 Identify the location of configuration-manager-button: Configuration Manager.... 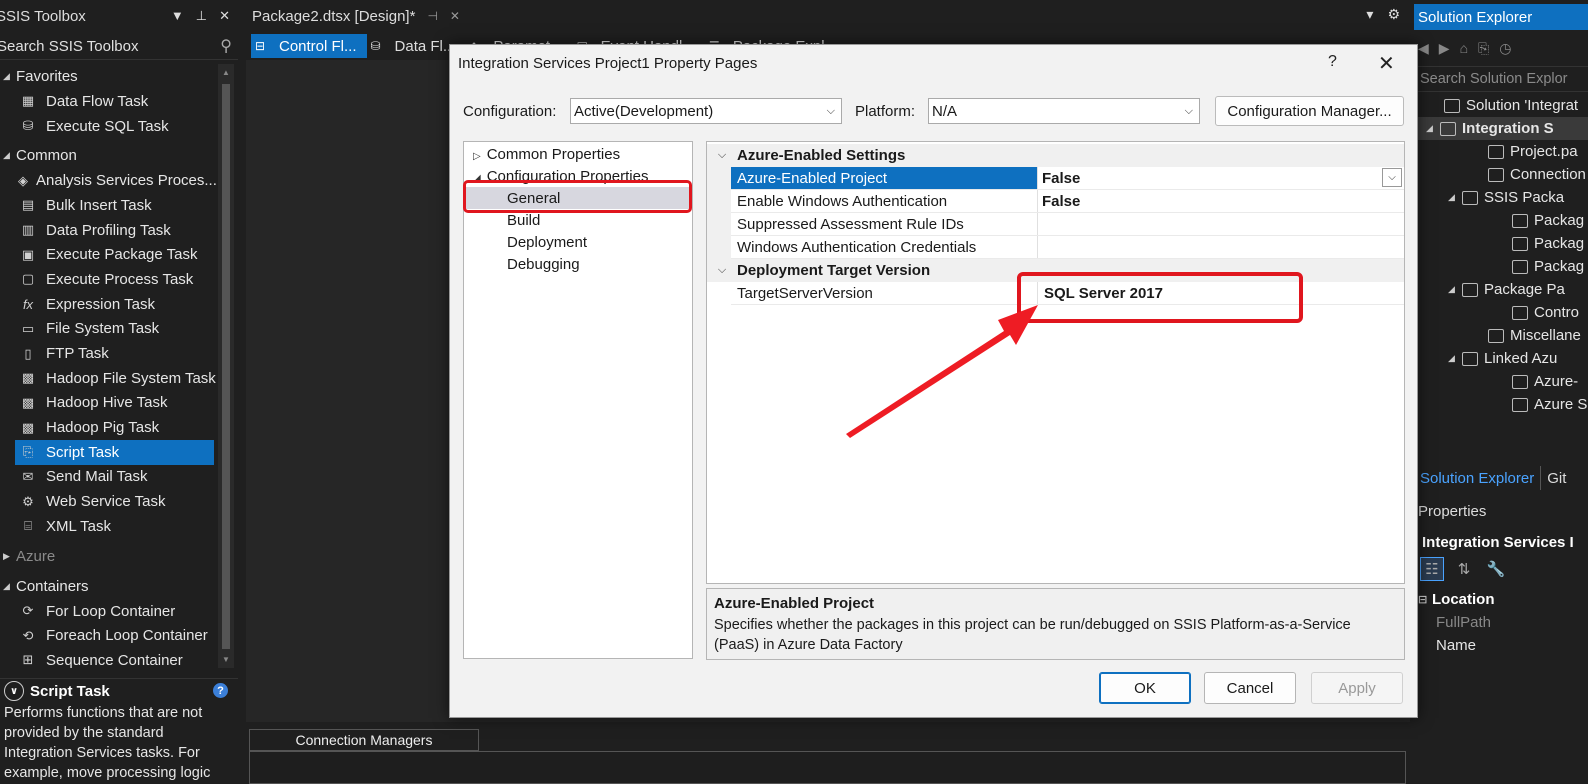
(1309, 111).